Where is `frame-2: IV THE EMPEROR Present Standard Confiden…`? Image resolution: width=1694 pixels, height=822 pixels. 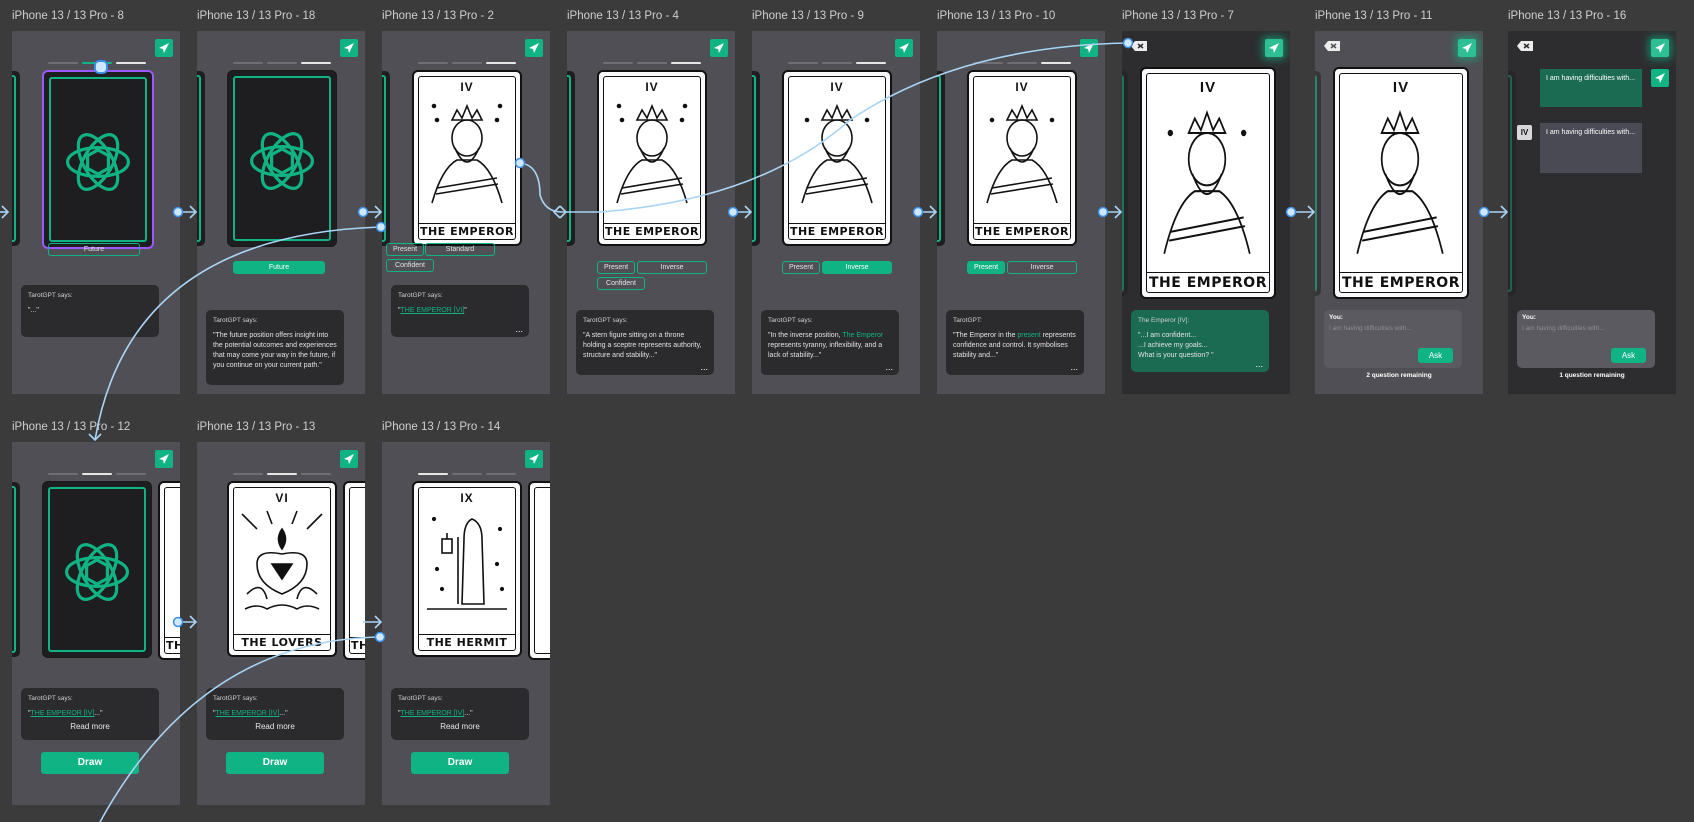 frame-2: IV THE EMPEROR Present Standard Confiden… is located at coordinates (466, 212).